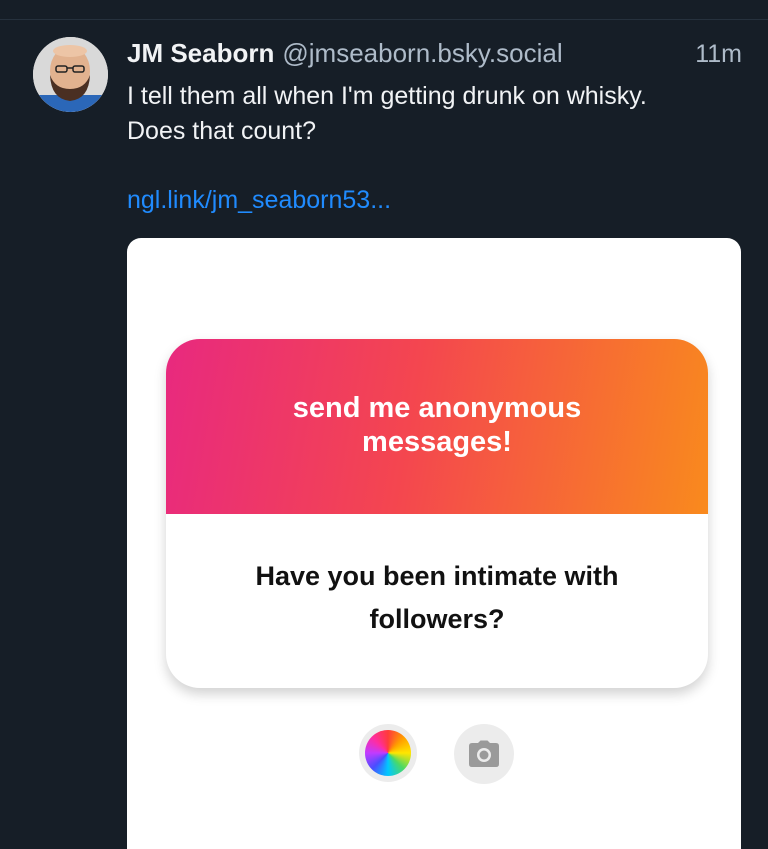 The image size is (768, 849). I want to click on color-picker-button, so click(388, 753).